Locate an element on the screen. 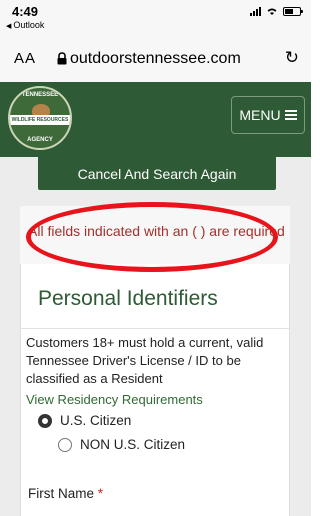 Image resolution: width=320 pixels, height=516 pixels. site-header: TENNESSEE WILDLIFE RESOURCES AGENCY MENU is located at coordinates (155, 119).